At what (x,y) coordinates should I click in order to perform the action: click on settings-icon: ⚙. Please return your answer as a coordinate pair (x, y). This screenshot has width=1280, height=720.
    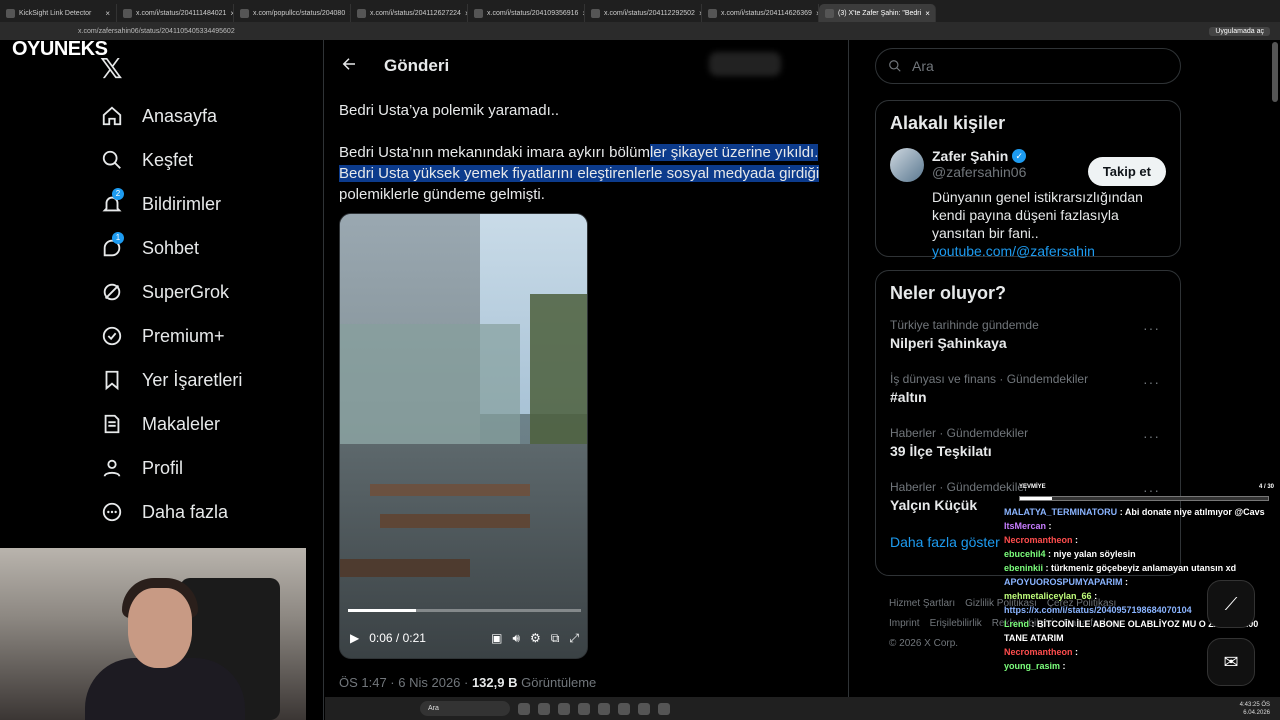
    Looking at the image, I should click on (535, 638).